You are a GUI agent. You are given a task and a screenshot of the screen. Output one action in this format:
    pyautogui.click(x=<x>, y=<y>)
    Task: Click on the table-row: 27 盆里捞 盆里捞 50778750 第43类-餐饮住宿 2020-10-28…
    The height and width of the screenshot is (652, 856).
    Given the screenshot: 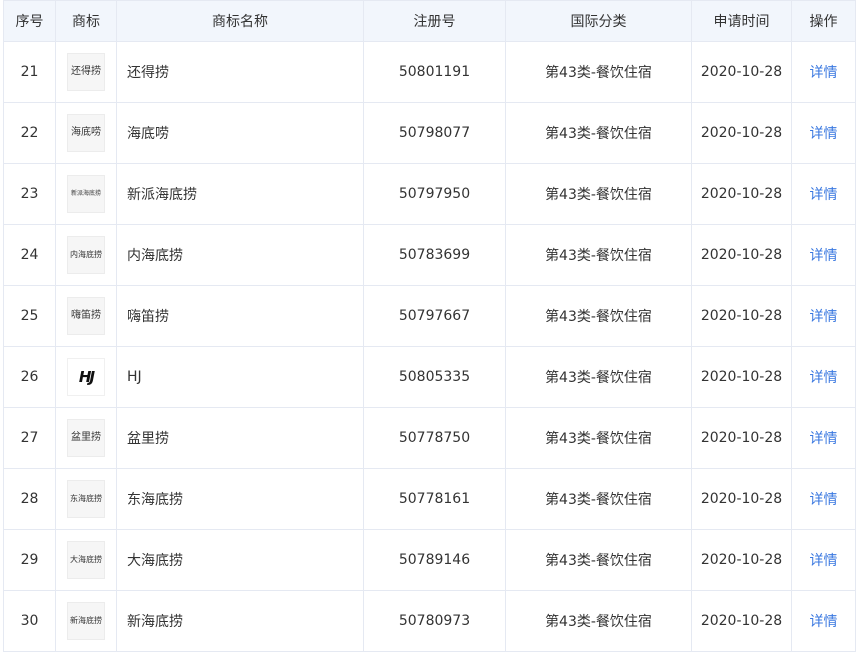 What is the action you would take?
    pyautogui.click(x=429, y=438)
    